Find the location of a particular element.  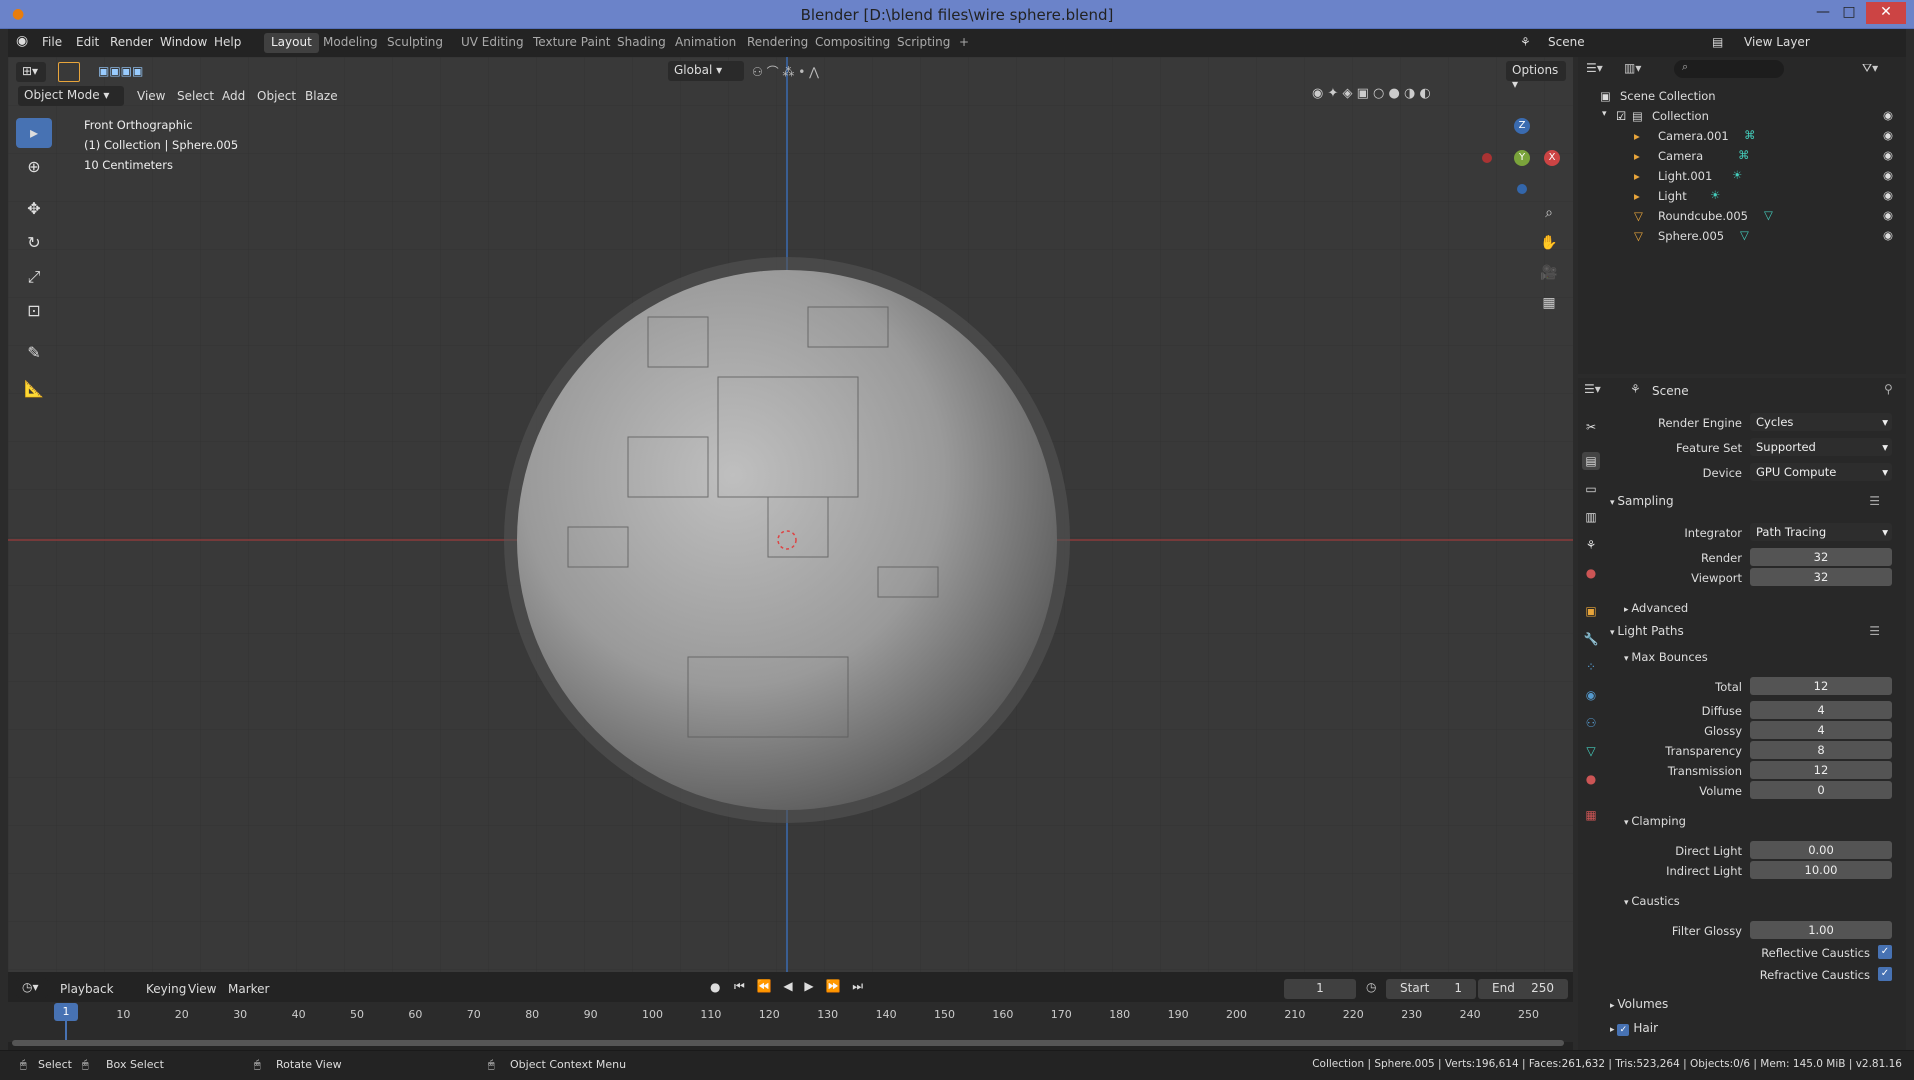

cursor-tool: ⊕ is located at coordinates (34, 167).